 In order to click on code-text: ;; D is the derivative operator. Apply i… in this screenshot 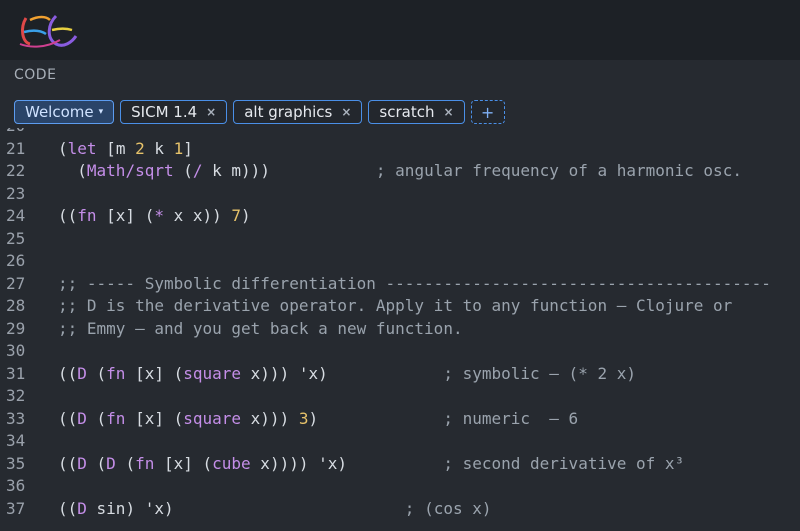, I will do `click(395, 306)`.